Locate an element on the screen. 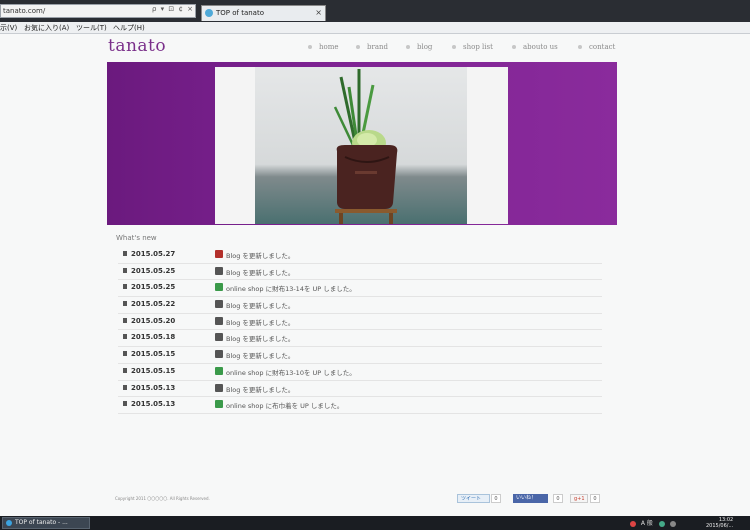  site-logo: tanato is located at coordinates (137, 46).